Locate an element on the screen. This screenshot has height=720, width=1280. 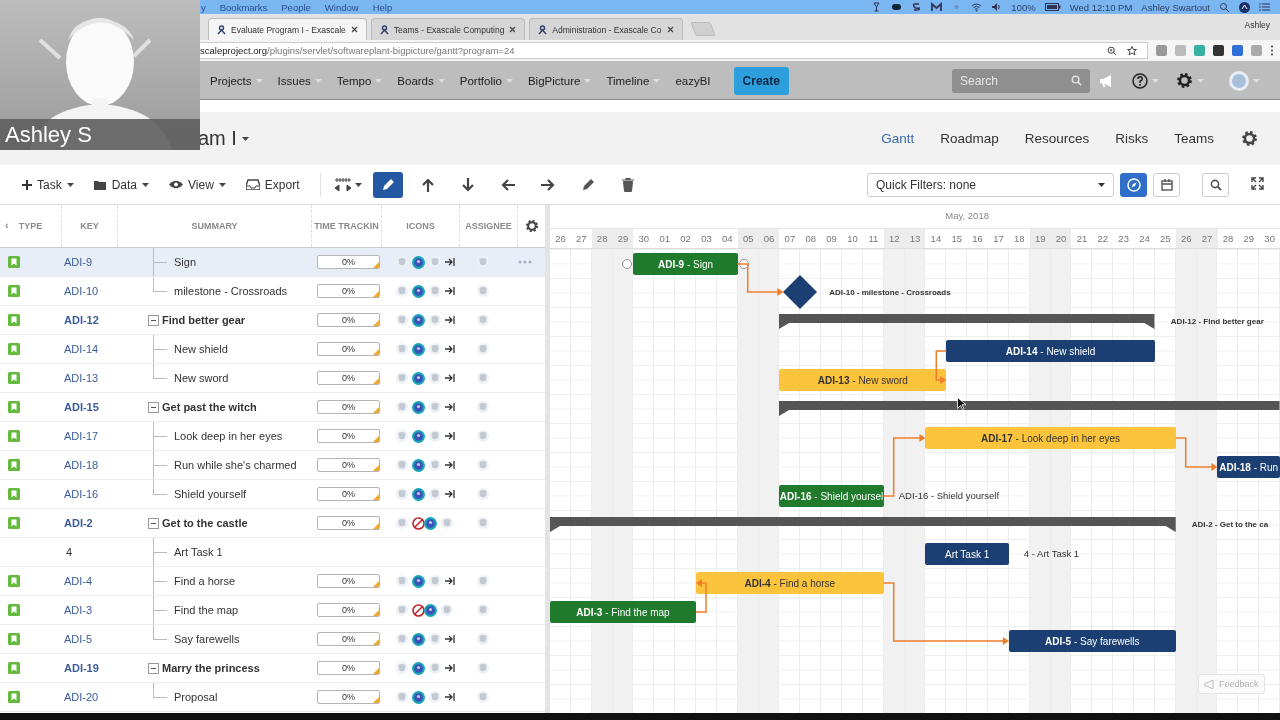
glass-icon is located at coordinates (877, 7).